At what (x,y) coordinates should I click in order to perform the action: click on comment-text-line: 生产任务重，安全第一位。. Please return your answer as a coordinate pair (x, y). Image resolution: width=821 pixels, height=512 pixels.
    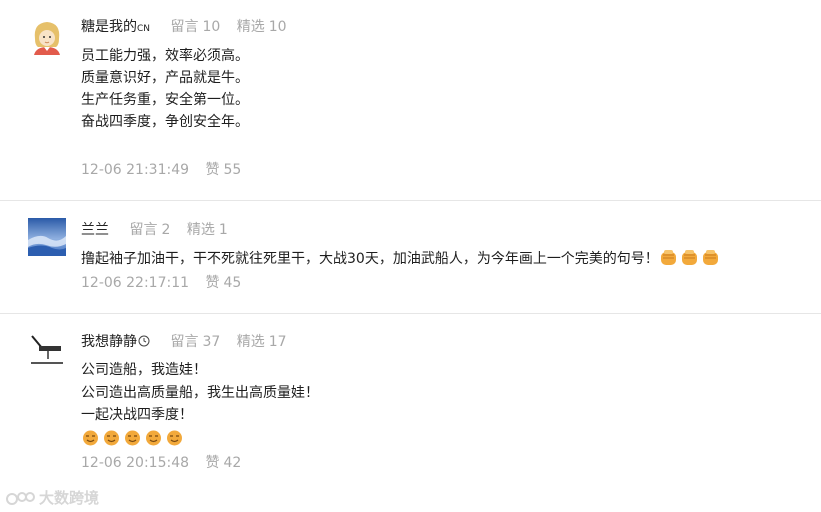
    Looking at the image, I should click on (165, 100).